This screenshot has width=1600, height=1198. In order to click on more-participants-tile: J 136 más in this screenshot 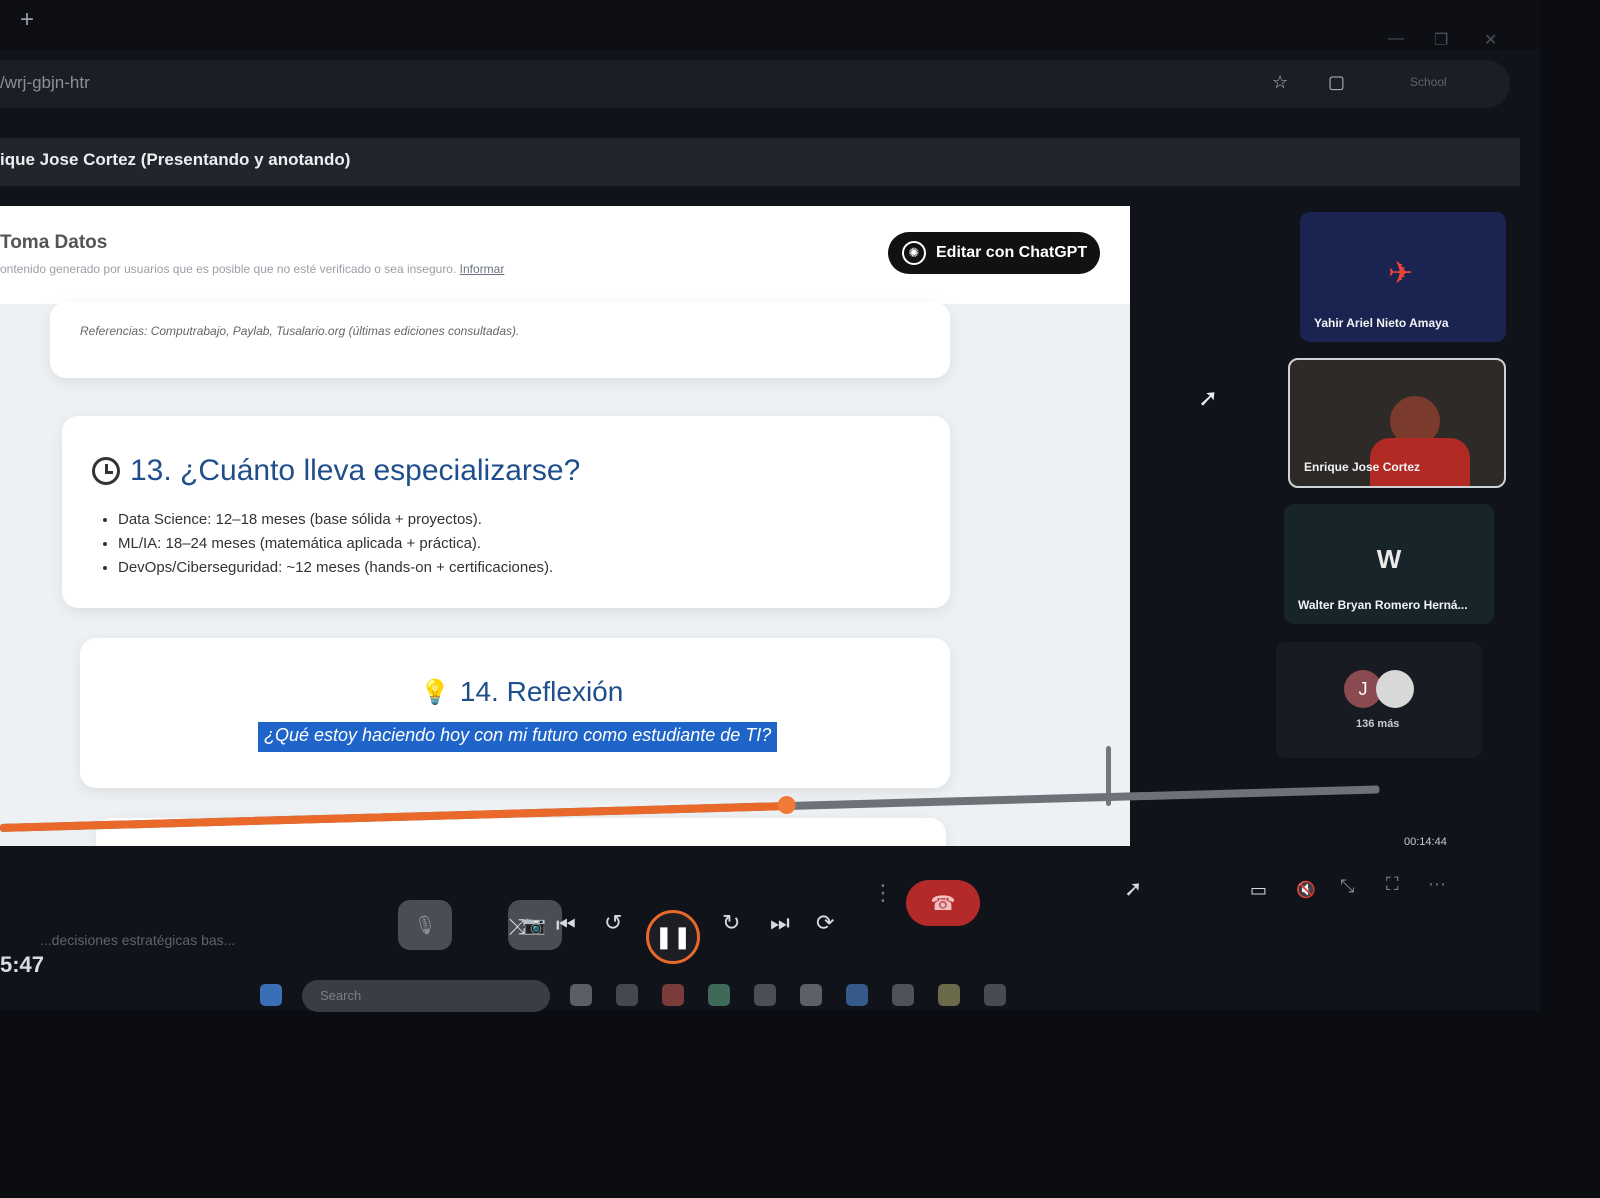, I will do `click(1379, 700)`.